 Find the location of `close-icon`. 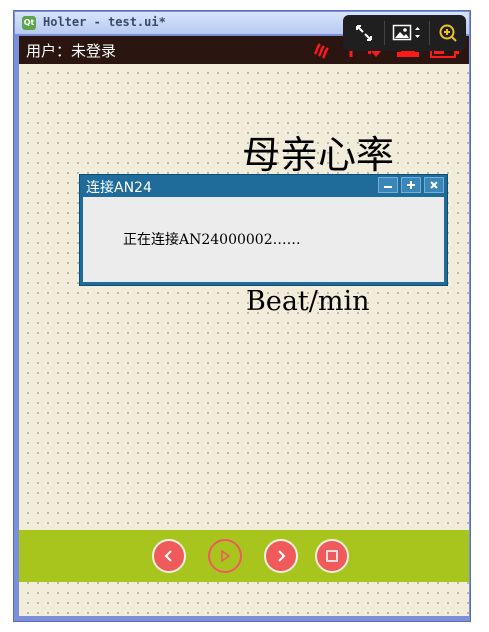

close-icon is located at coordinates (434, 185).